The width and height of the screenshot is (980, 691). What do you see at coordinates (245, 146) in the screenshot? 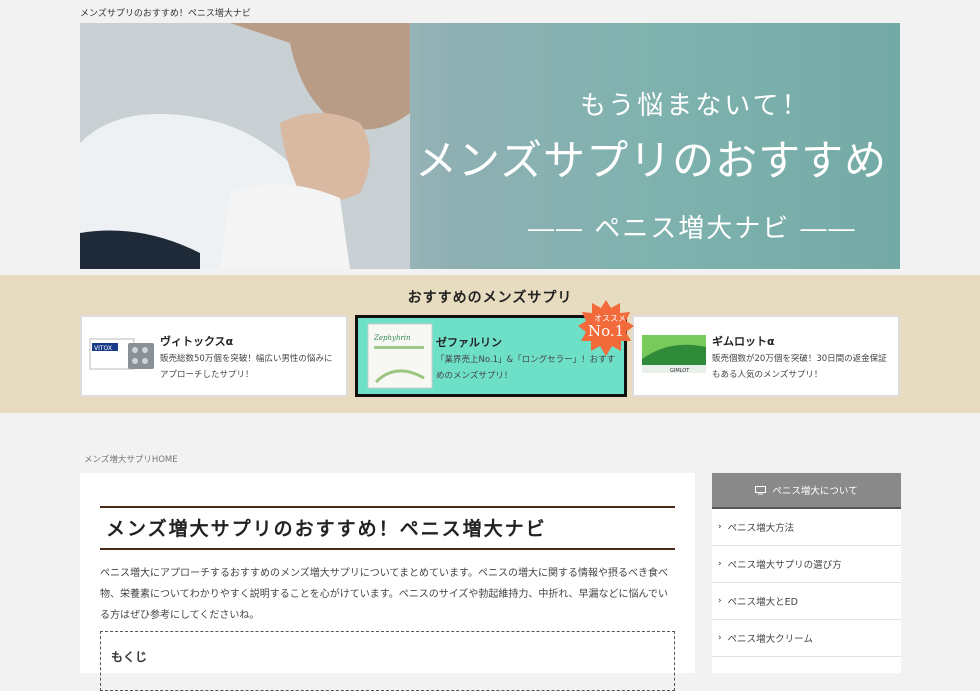
I see `man-thinking-illustration` at bounding box center [245, 146].